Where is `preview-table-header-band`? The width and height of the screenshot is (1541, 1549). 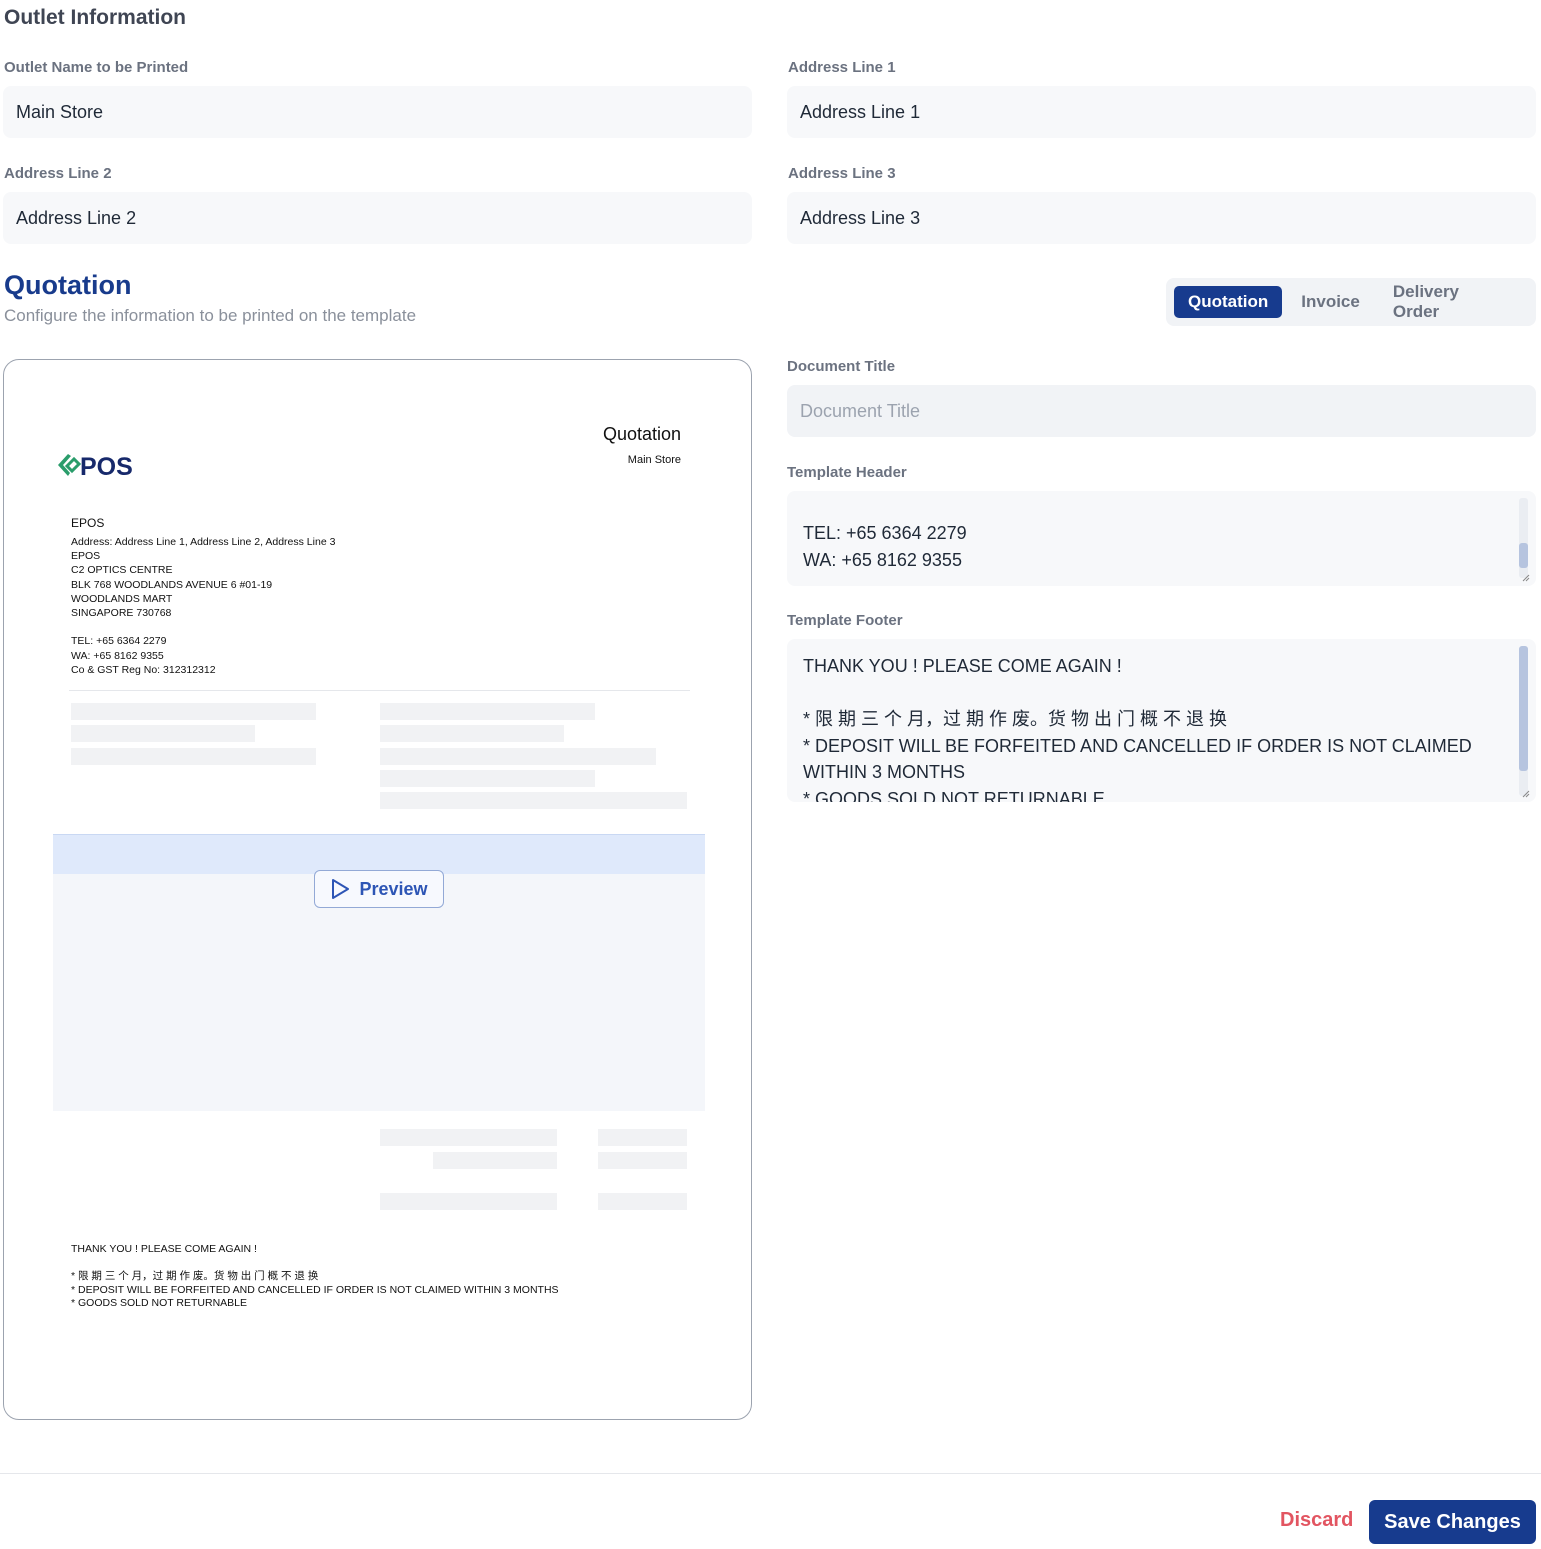 preview-table-header-band is located at coordinates (379, 854).